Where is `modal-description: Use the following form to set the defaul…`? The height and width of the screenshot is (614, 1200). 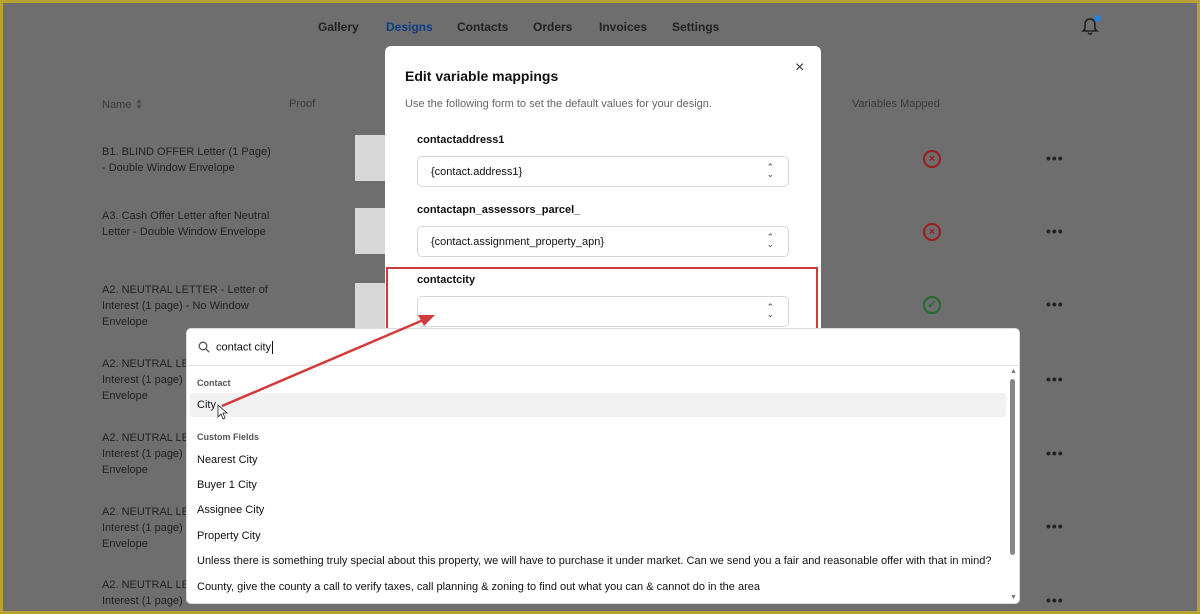
modal-description: Use the following form to set the defaul… is located at coordinates (558, 104).